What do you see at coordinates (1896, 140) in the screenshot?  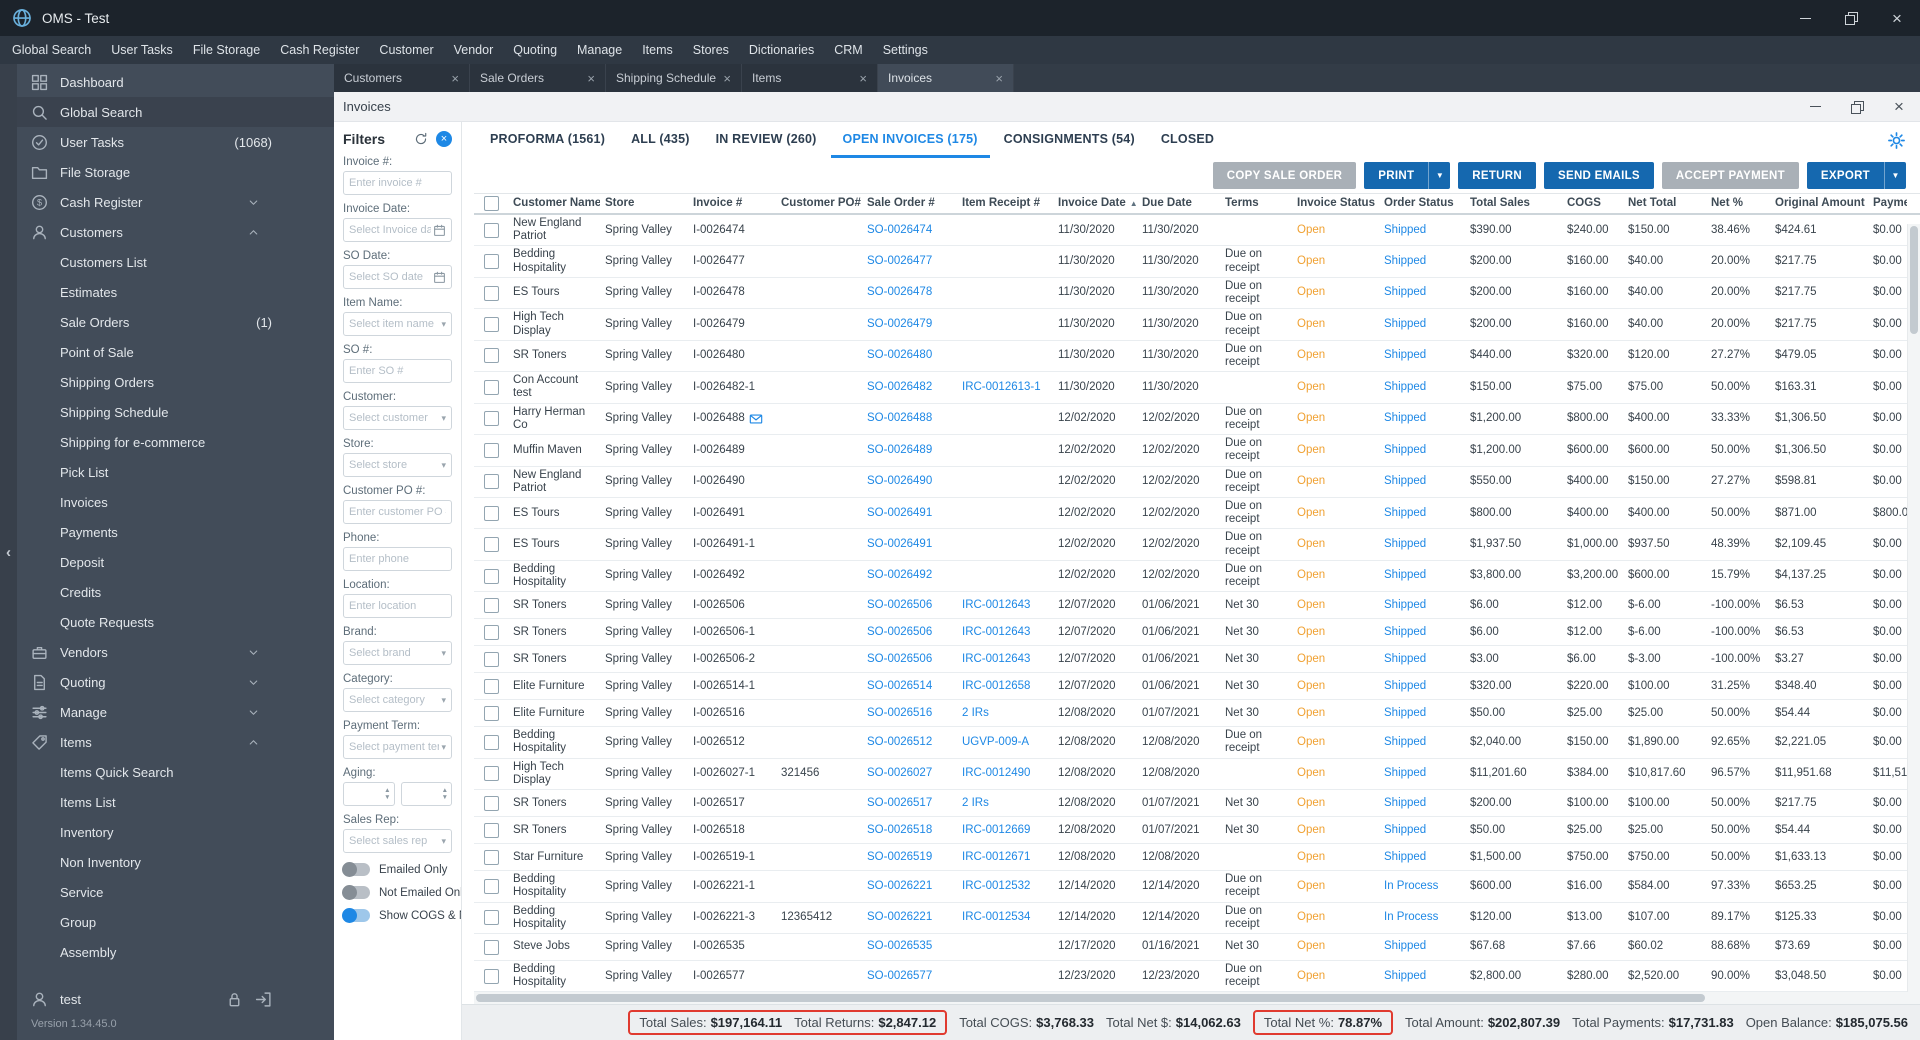 I see `table-settings-button` at bounding box center [1896, 140].